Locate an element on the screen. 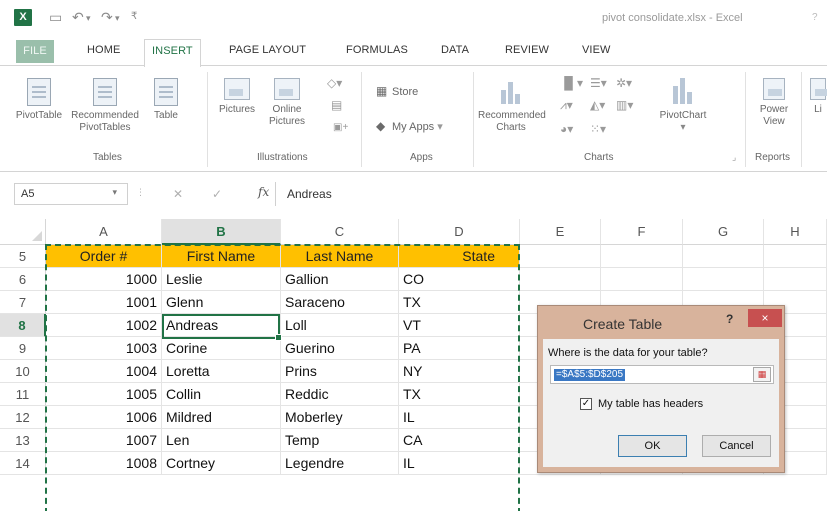  tab-formulas: FORMULAS is located at coordinates (377, 50).